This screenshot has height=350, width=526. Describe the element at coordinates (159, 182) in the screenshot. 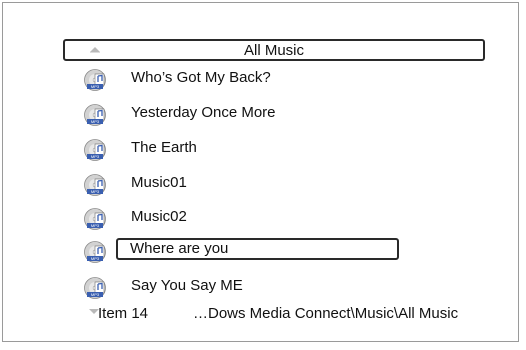

I see `list-item-label: Music01` at that location.